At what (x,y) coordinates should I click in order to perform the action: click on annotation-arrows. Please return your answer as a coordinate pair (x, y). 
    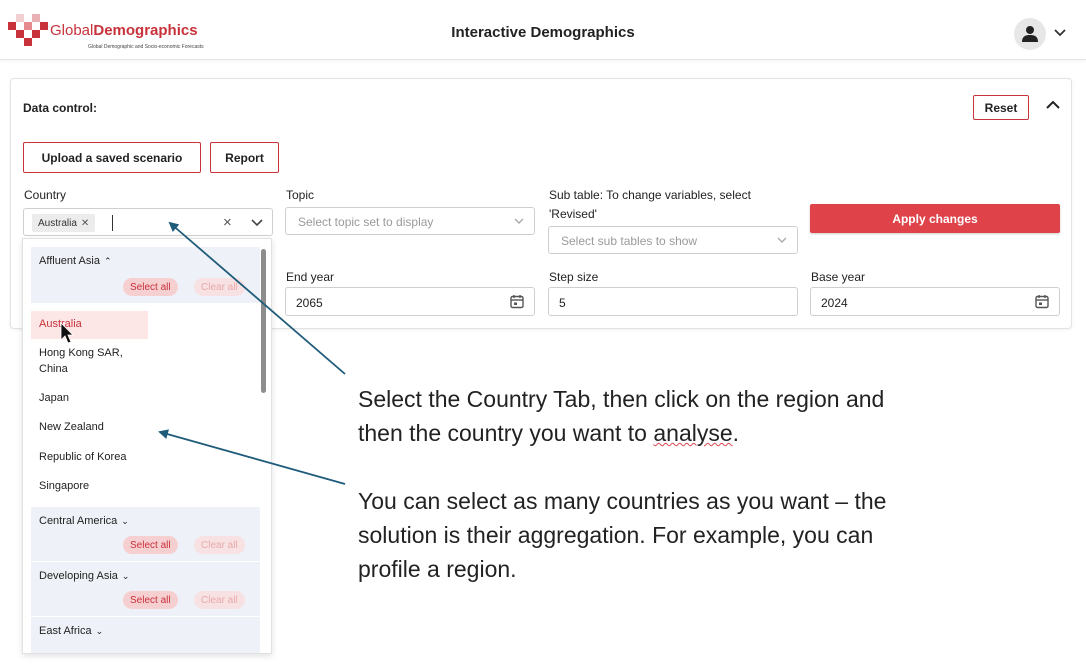
    Looking at the image, I should click on (203, 353).